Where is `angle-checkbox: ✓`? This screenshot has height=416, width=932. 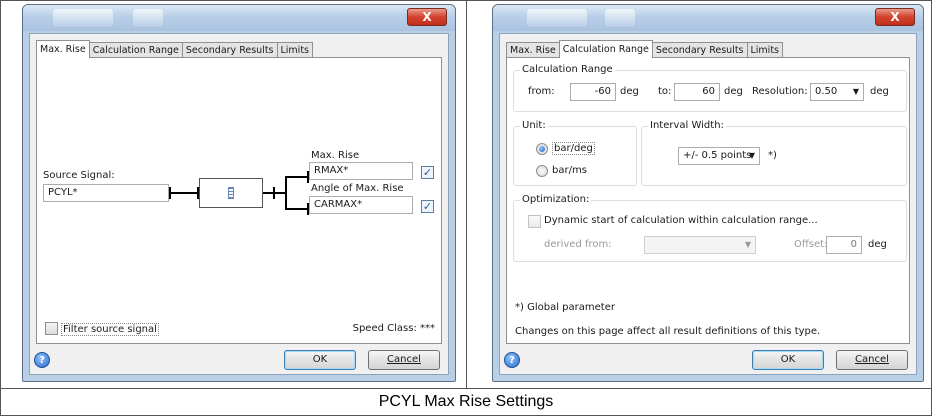 angle-checkbox: ✓ is located at coordinates (427, 206).